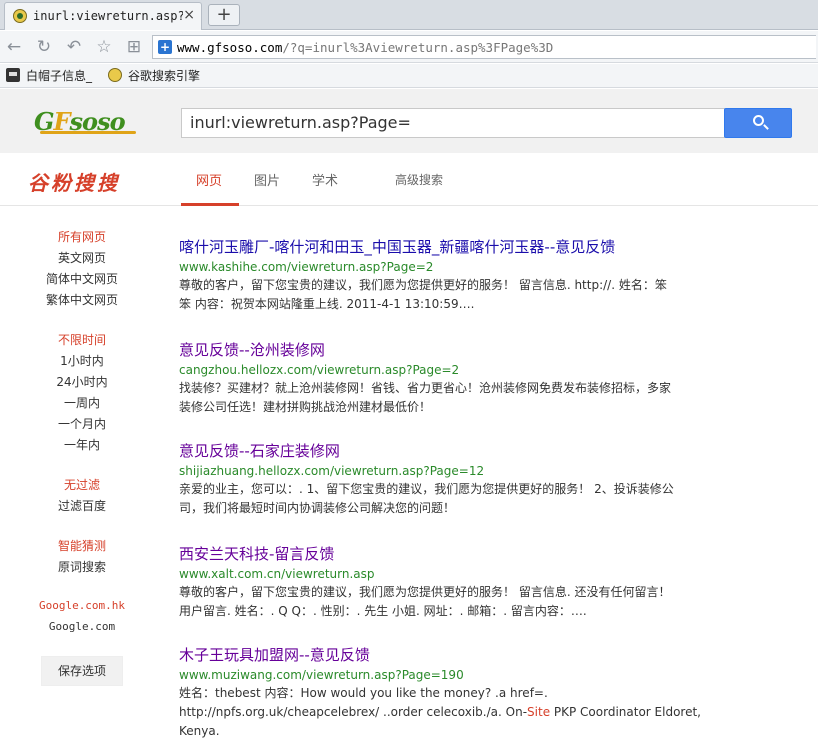 Image resolution: width=818 pixels, height=739 pixels. Describe the element at coordinates (20, 16) in the screenshot. I see `gfsoso-favicon-icon` at that location.